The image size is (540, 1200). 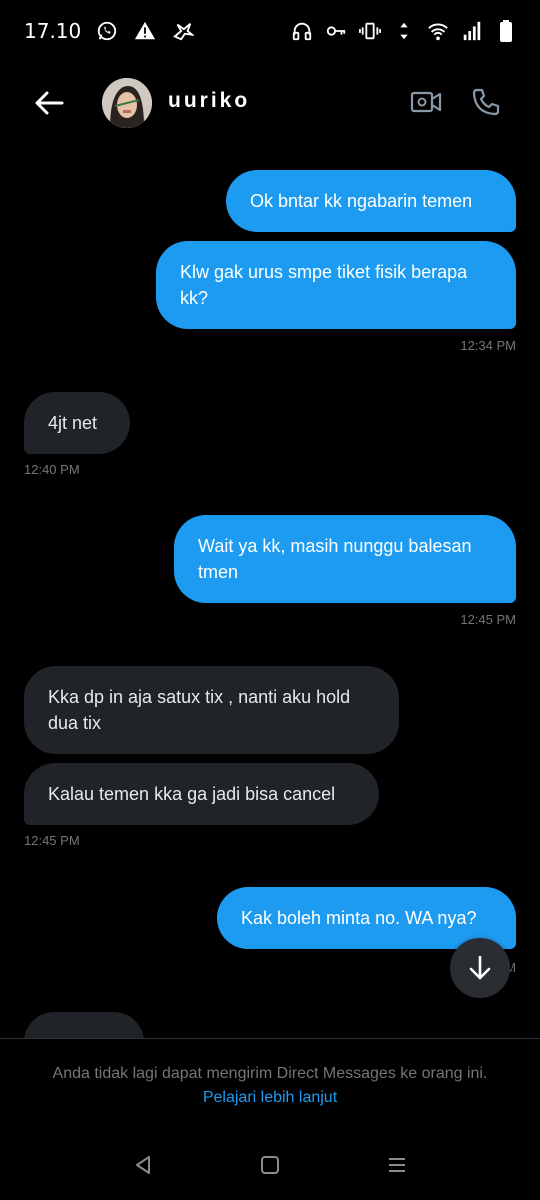 What do you see at coordinates (49, 103) in the screenshot?
I see `back-arrow-icon` at bounding box center [49, 103].